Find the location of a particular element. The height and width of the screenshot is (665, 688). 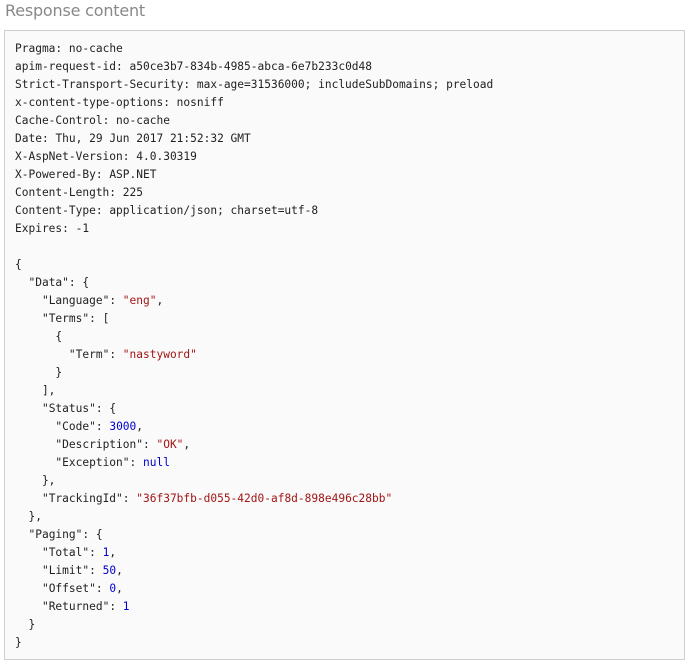

json-key: "Exception" is located at coordinates (92, 462).